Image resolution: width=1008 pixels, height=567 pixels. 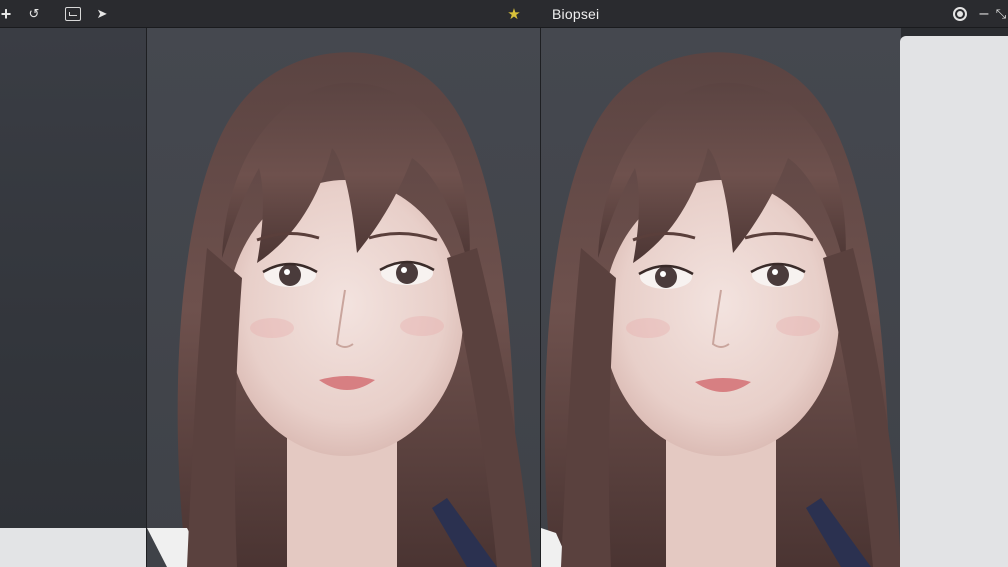 I want to click on pointer-icon: ➤, so click(x=102, y=13).